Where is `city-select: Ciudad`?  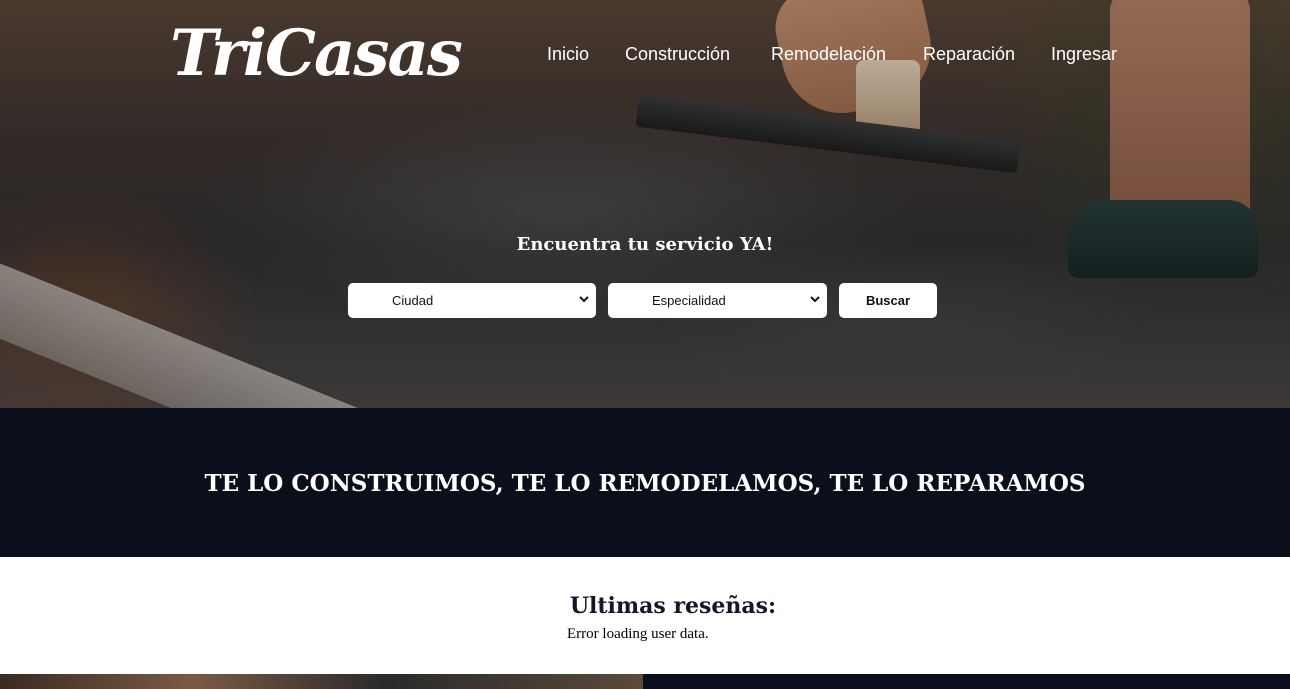
city-select: Ciudad is located at coordinates (472, 300).